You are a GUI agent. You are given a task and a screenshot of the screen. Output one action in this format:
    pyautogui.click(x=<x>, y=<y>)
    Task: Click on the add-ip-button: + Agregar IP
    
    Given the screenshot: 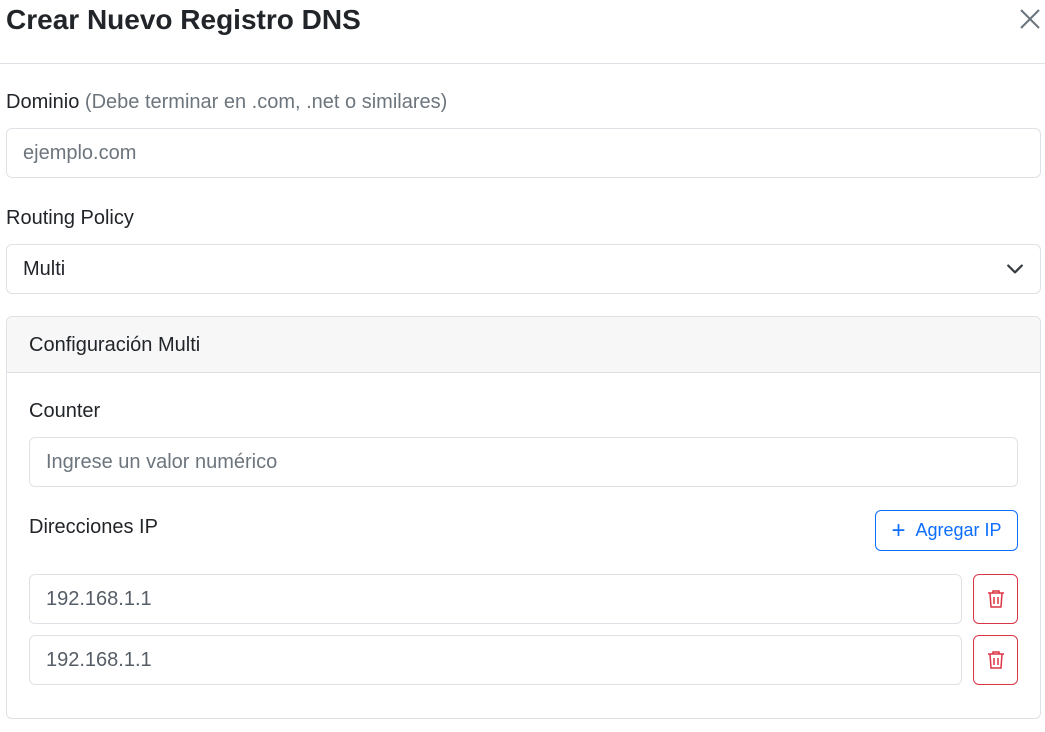 What is the action you would take?
    pyautogui.click(x=946, y=530)
    